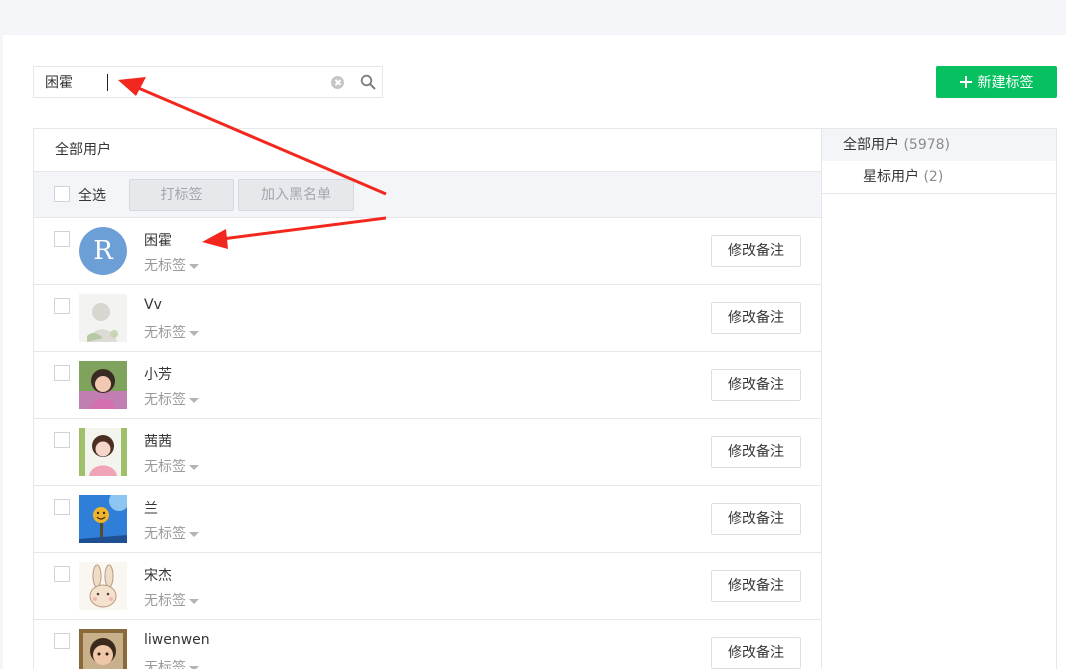 The image size is (1066, 669). What do you see at coordinates (368, 82) in the screenshot?
I see `search-icon` at bounding box center [368, 82].